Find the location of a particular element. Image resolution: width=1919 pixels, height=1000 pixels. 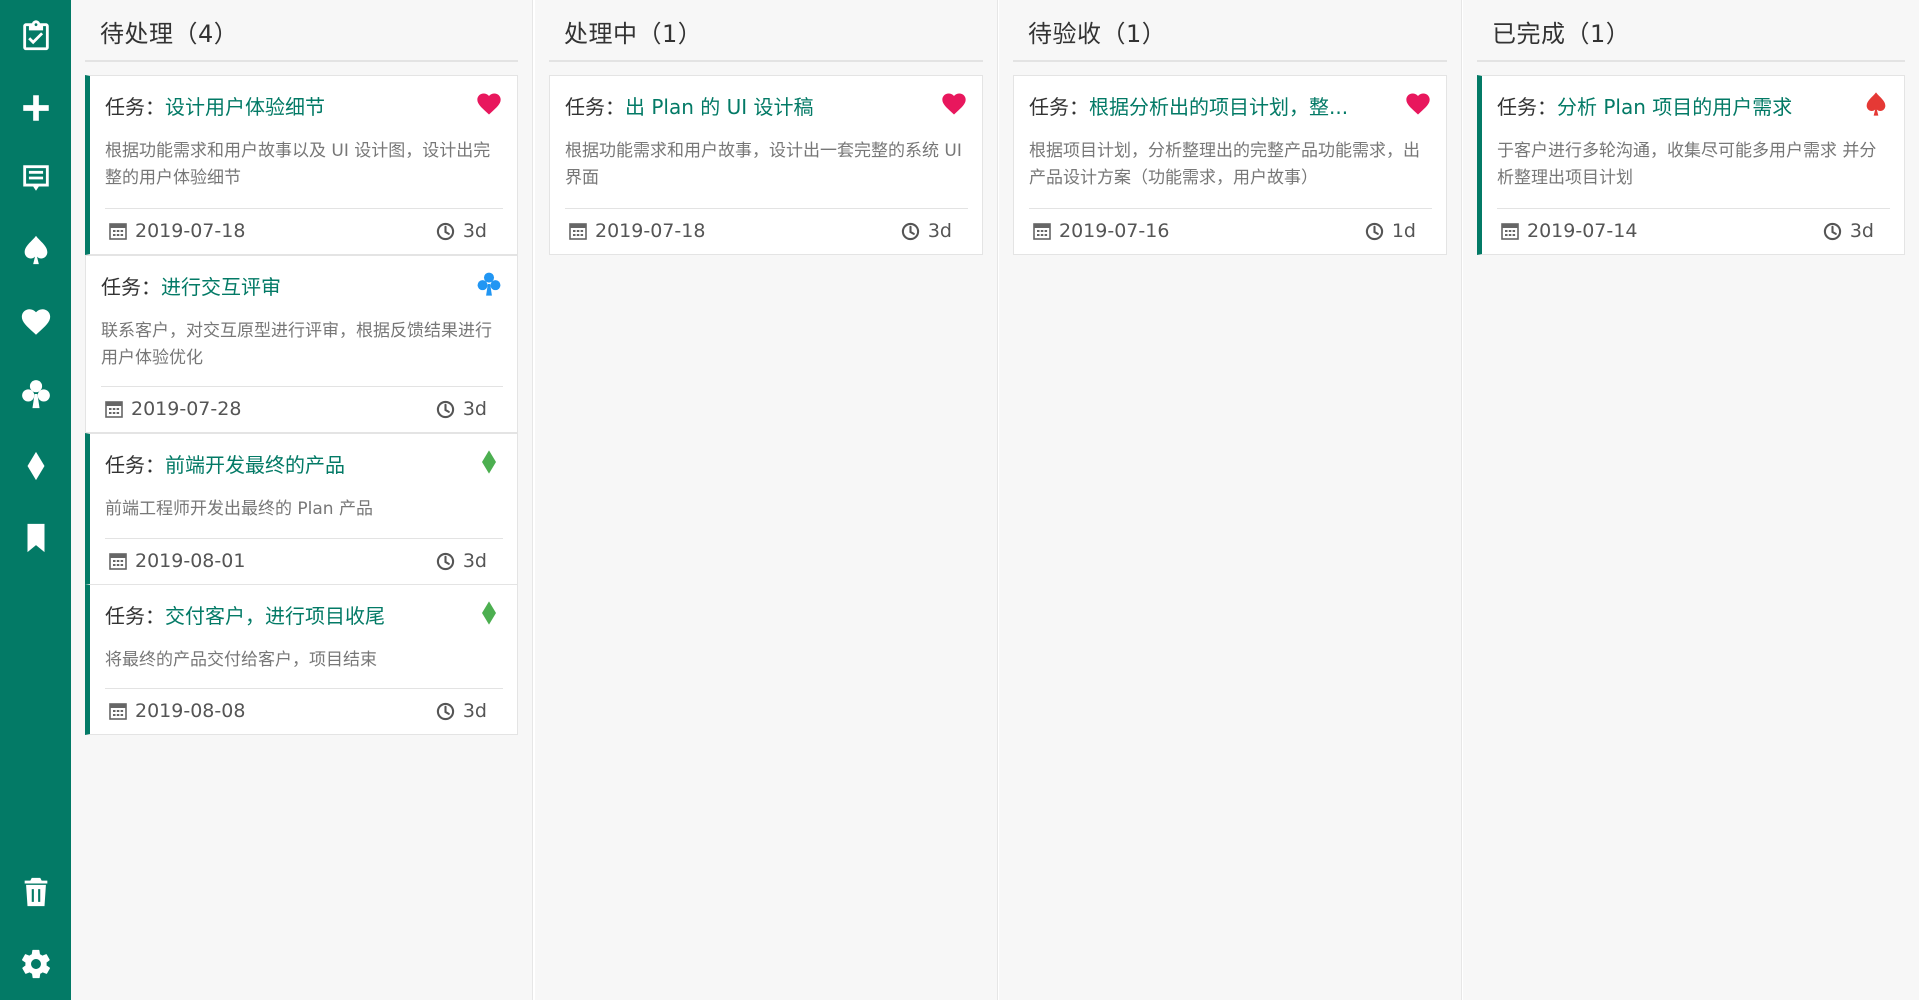

task-title: 任务：分析 Plan 项目的用户需求 is located at coordinates (1675, 105).